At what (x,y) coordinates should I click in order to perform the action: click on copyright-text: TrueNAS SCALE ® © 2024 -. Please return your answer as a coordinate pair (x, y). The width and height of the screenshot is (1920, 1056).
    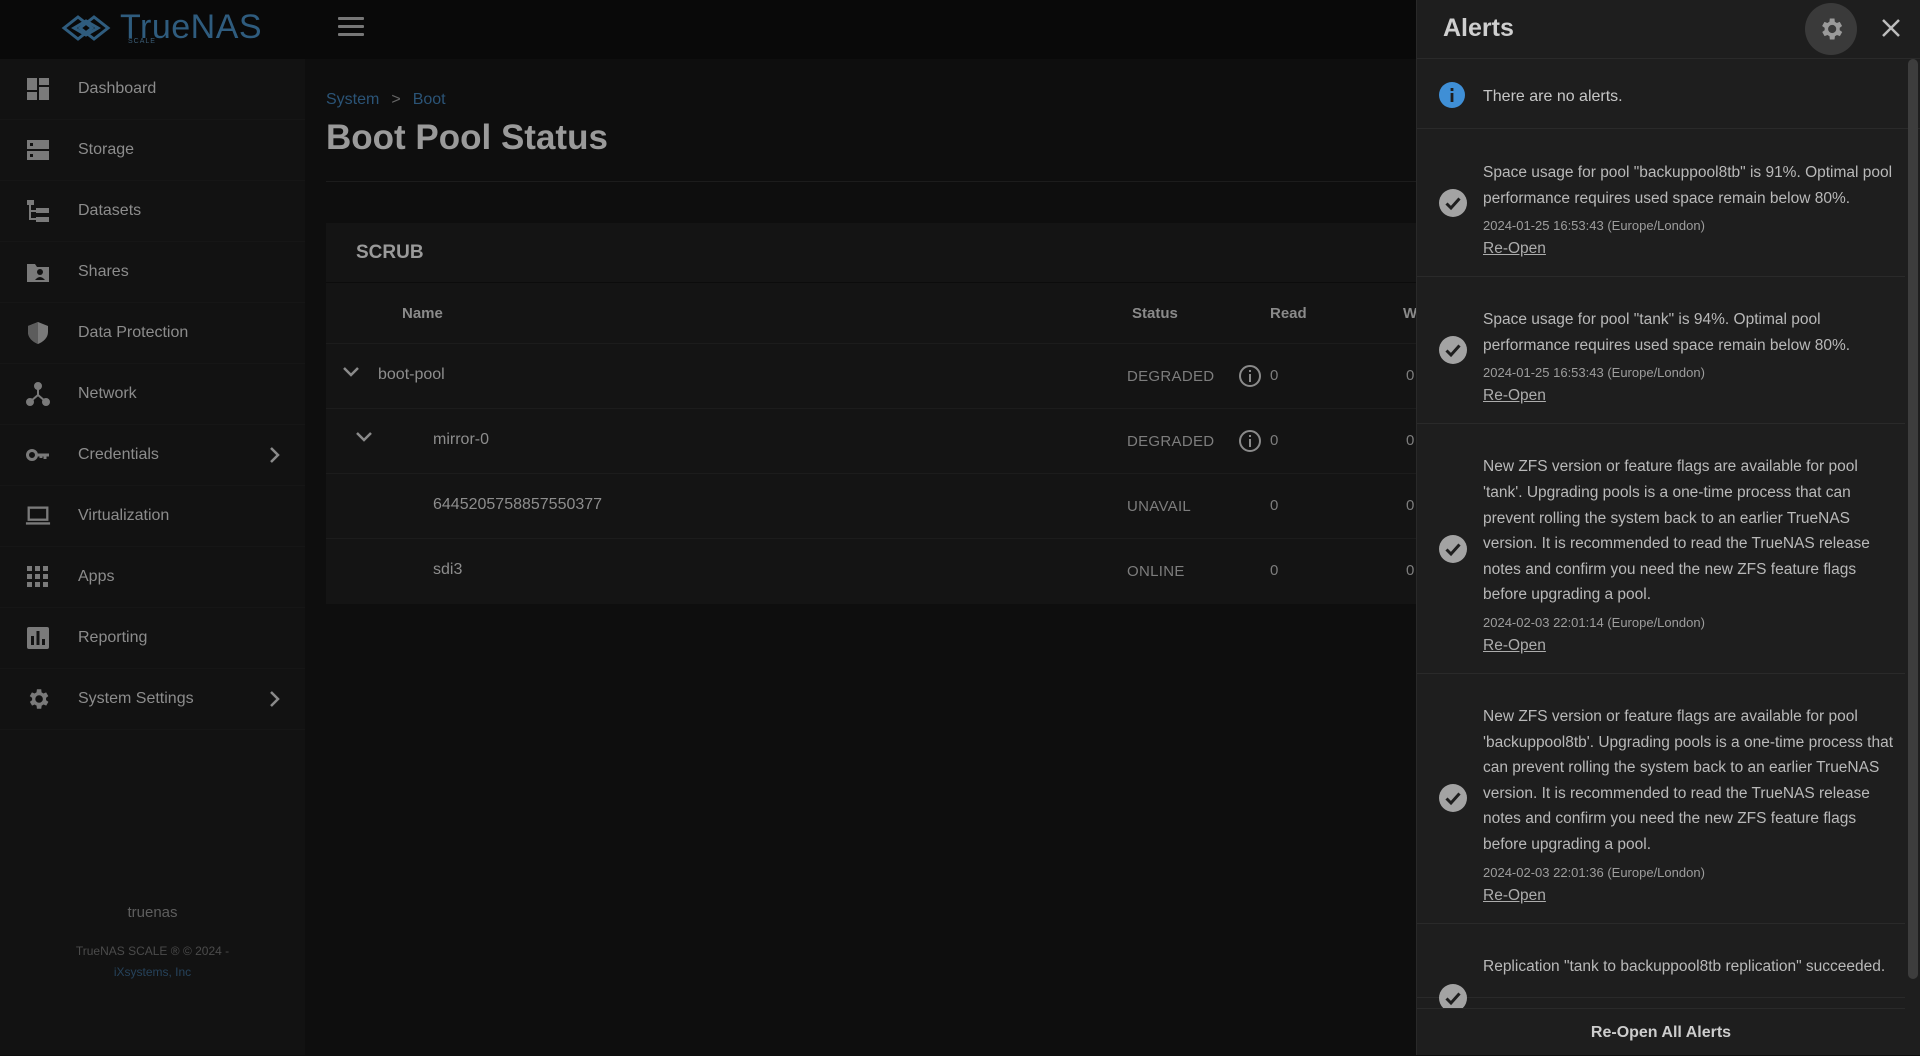
    Looking at the image, I should click on (152, 951).